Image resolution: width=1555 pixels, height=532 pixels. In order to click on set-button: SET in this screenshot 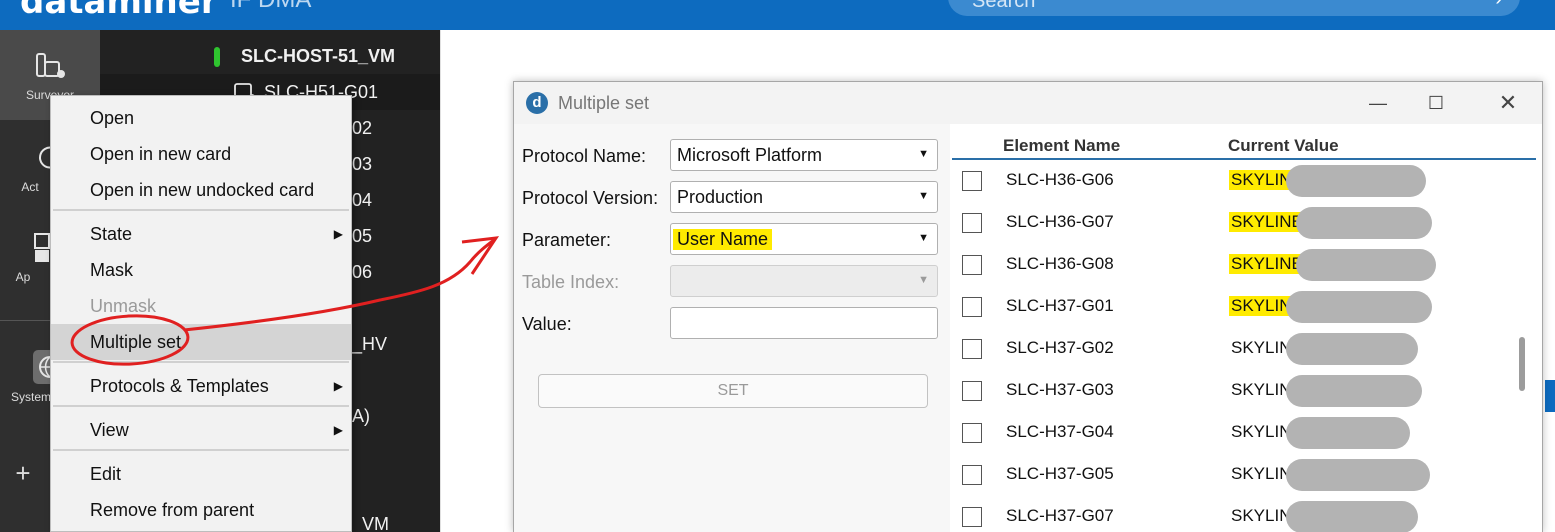, I will do `click(733, 391)`.